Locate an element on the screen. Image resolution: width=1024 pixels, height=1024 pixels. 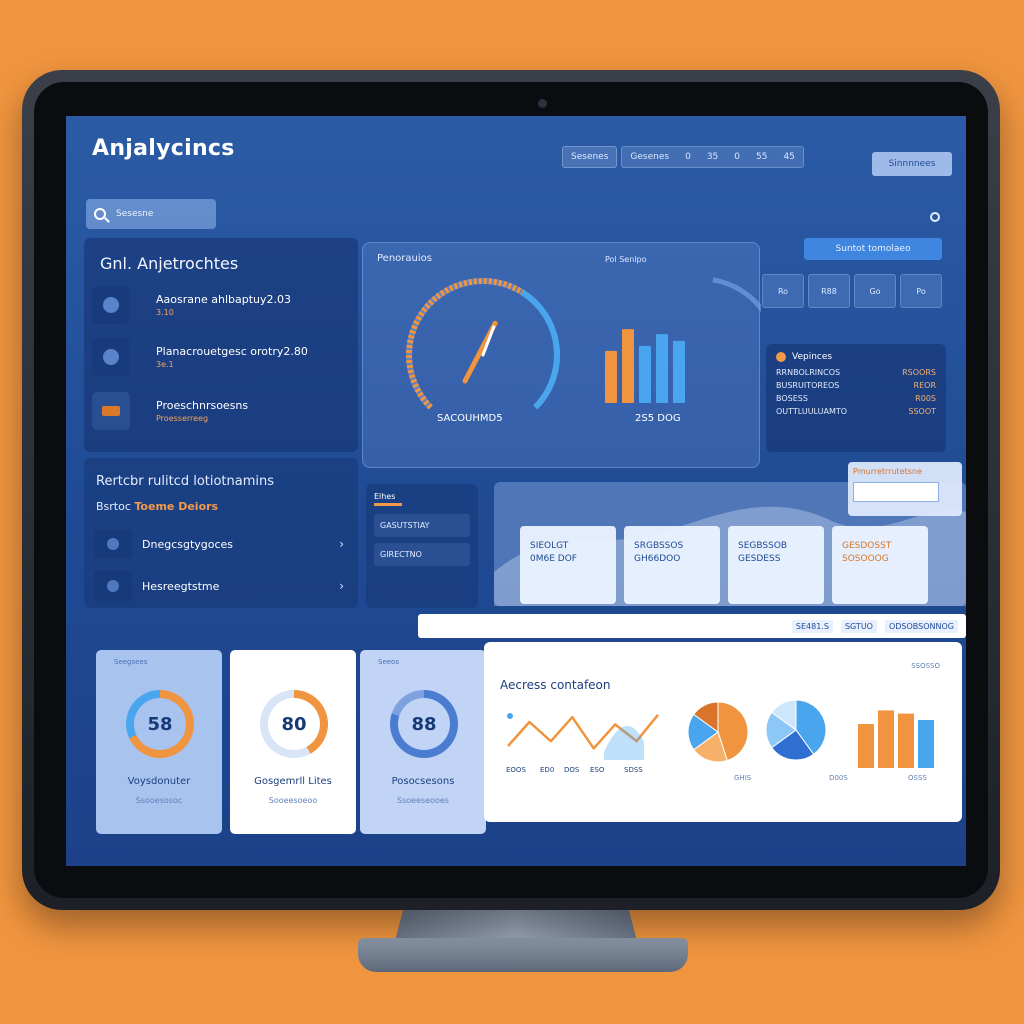
ring-value: 88 is located at coordinates (424, 724).